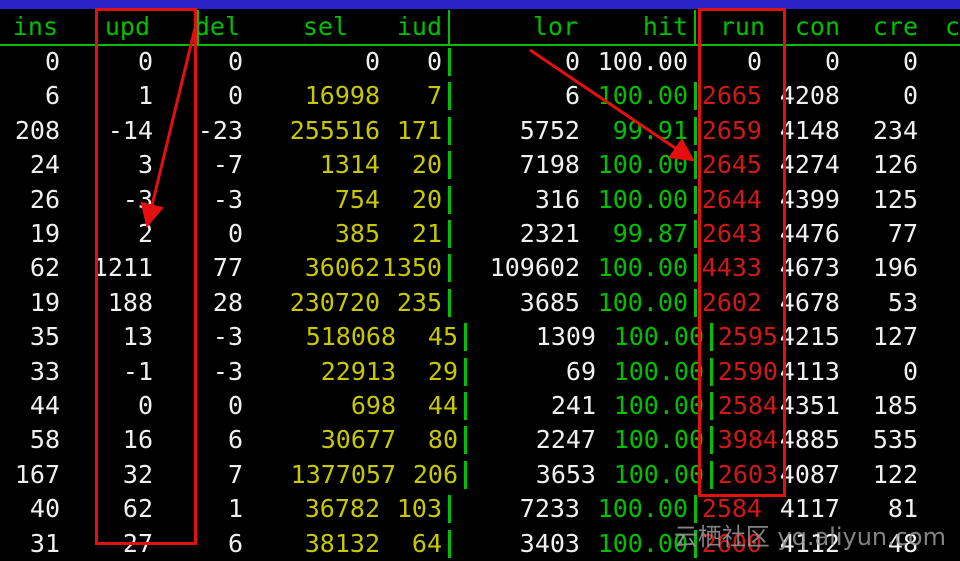  Describe the element at coordinates (169, 125) in the screenshot. I see `arrow-to-upd` at that location.